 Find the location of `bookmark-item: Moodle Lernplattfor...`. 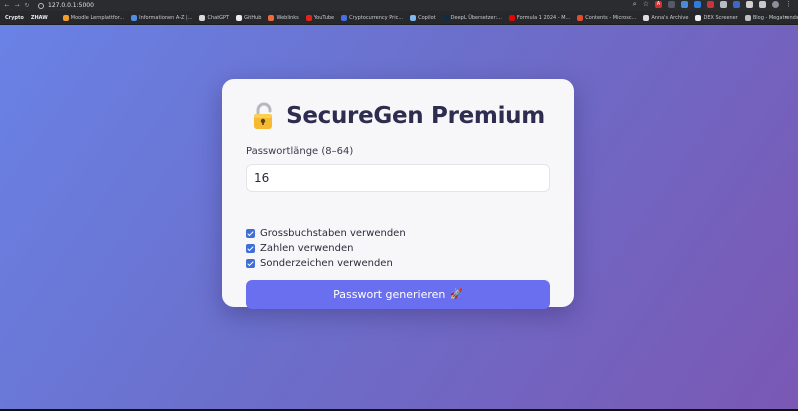

bookmark-item: Moodle Lernplattfor... is located at coordinates (93, 17).